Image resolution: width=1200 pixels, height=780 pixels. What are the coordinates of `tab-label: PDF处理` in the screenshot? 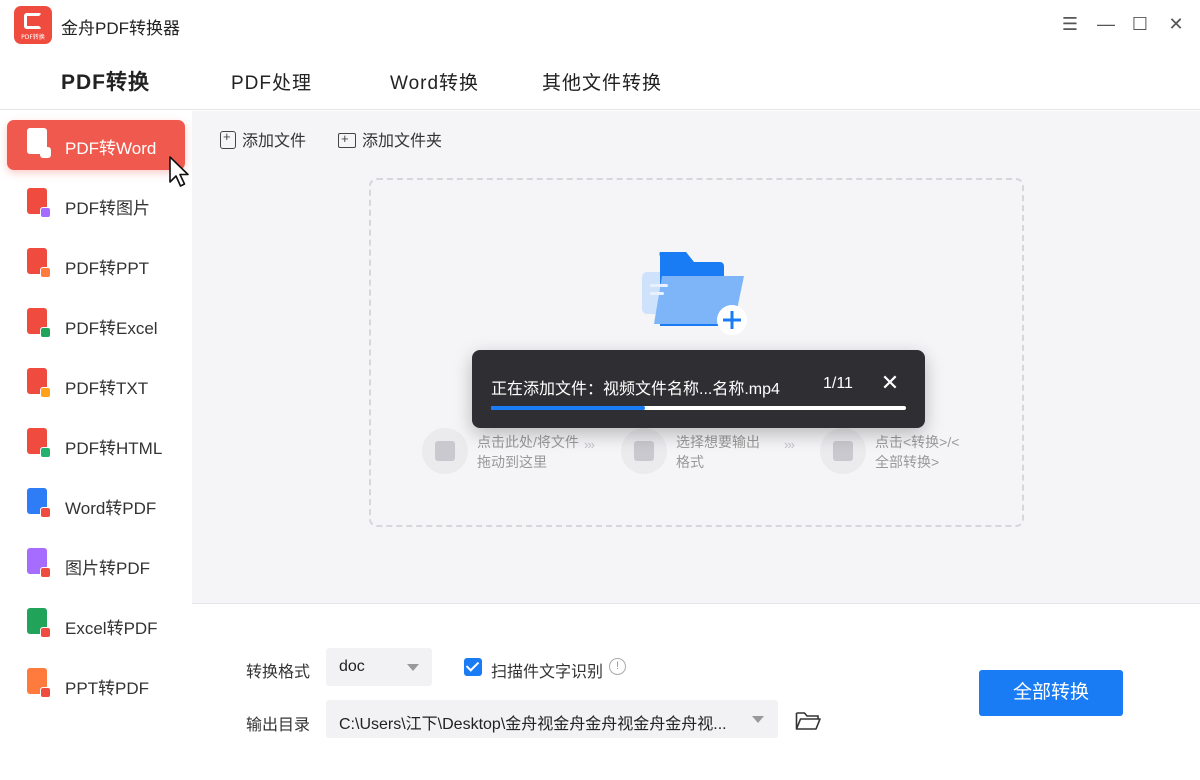 It's located at (272, 83).